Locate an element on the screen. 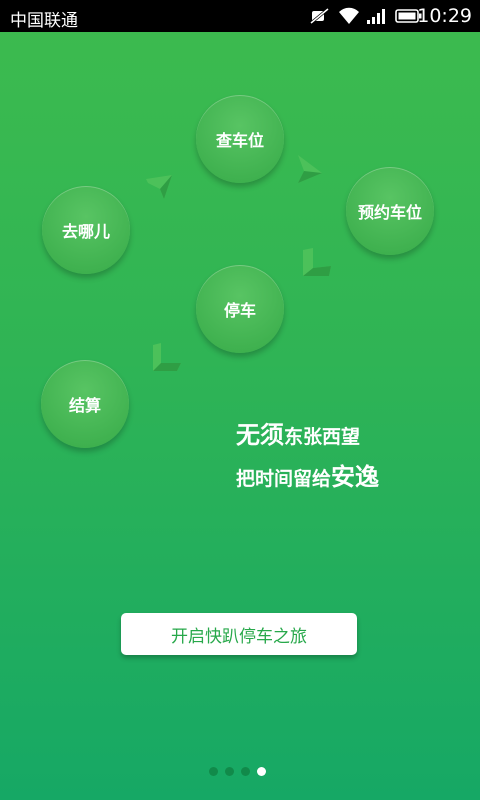  page-dot-active is located at coordinates (261, 771).